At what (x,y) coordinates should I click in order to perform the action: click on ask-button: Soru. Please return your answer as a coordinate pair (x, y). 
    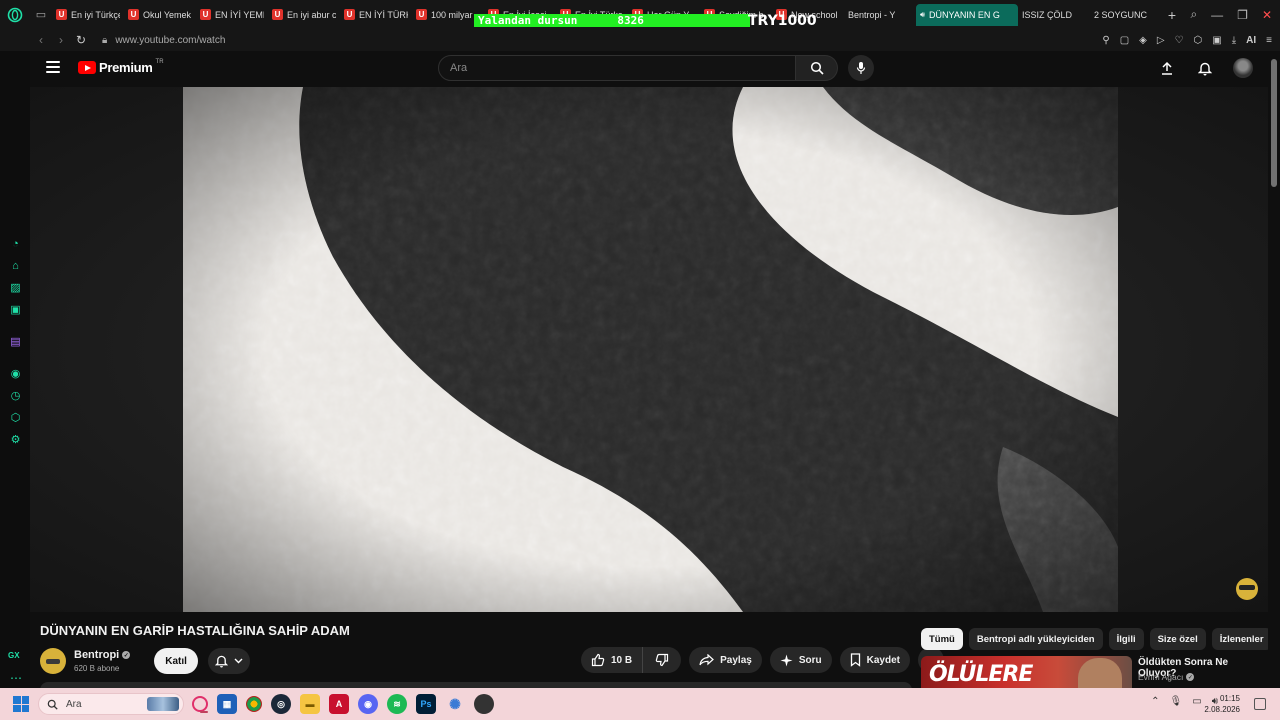
    Looking at the image, I should click on (800, 660).